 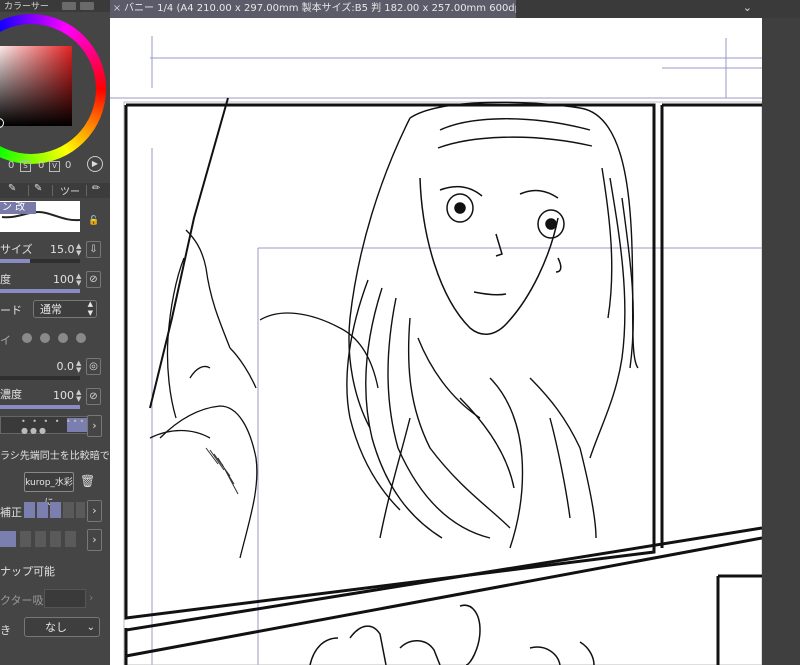 What do you see at coordinates (65, 598) in the screenshot?
I see `vector-snap-segments` at bounding box center [65, 598].